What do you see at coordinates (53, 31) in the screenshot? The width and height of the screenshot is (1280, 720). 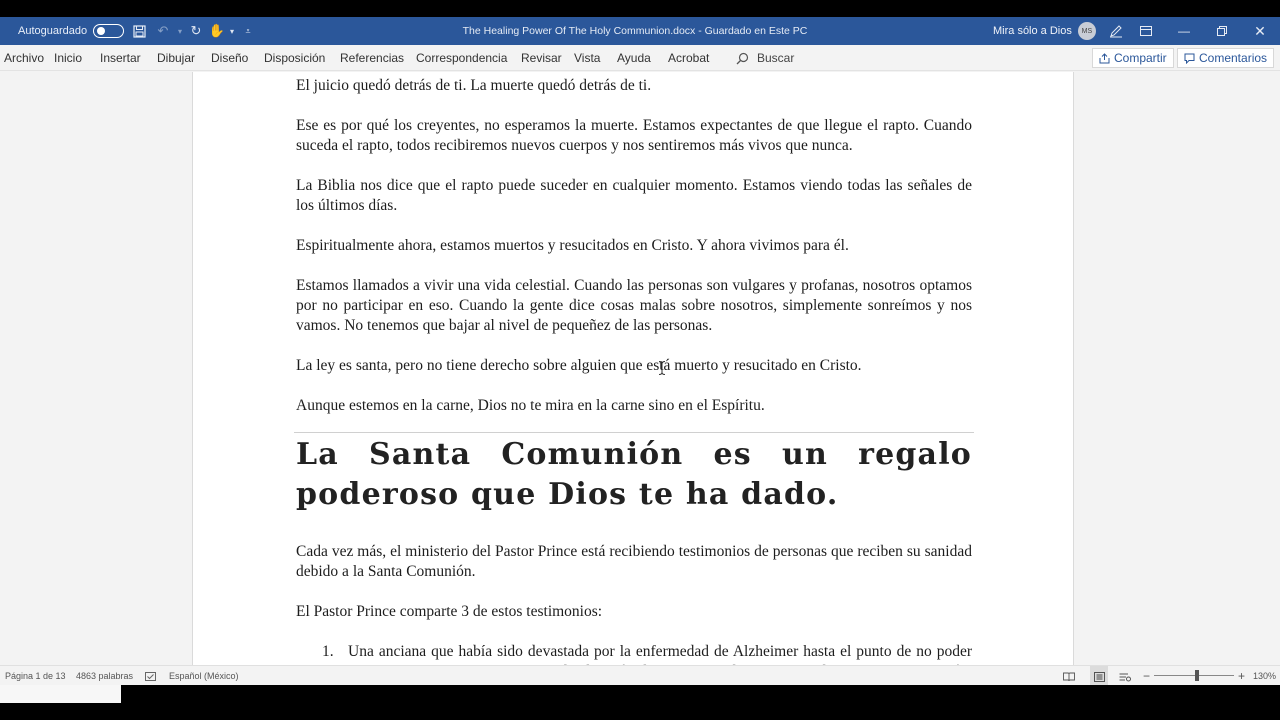 I see `autosave-label: Autoguardado` at bounding box center [53, 31].